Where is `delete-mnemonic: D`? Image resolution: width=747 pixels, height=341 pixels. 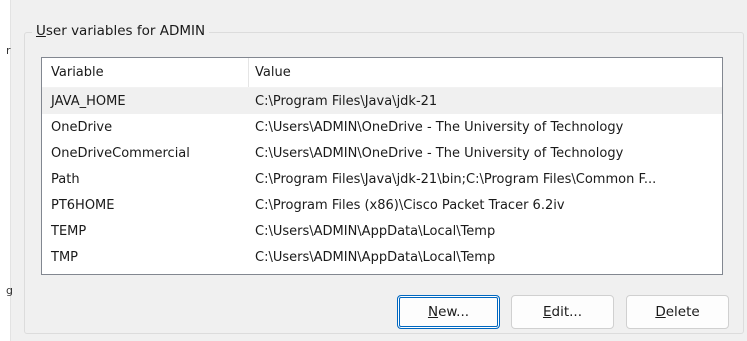 delete-mnemonic: D is located at coordinates (660, 312).